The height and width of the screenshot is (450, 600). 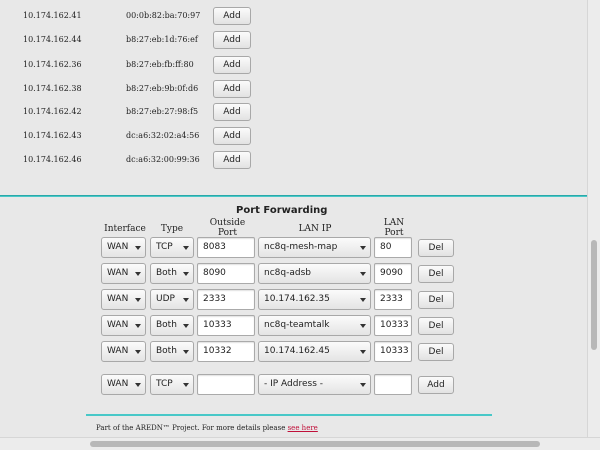 I want to click on lease-ip: 10.174.162.44, so click(x=52, y=39).